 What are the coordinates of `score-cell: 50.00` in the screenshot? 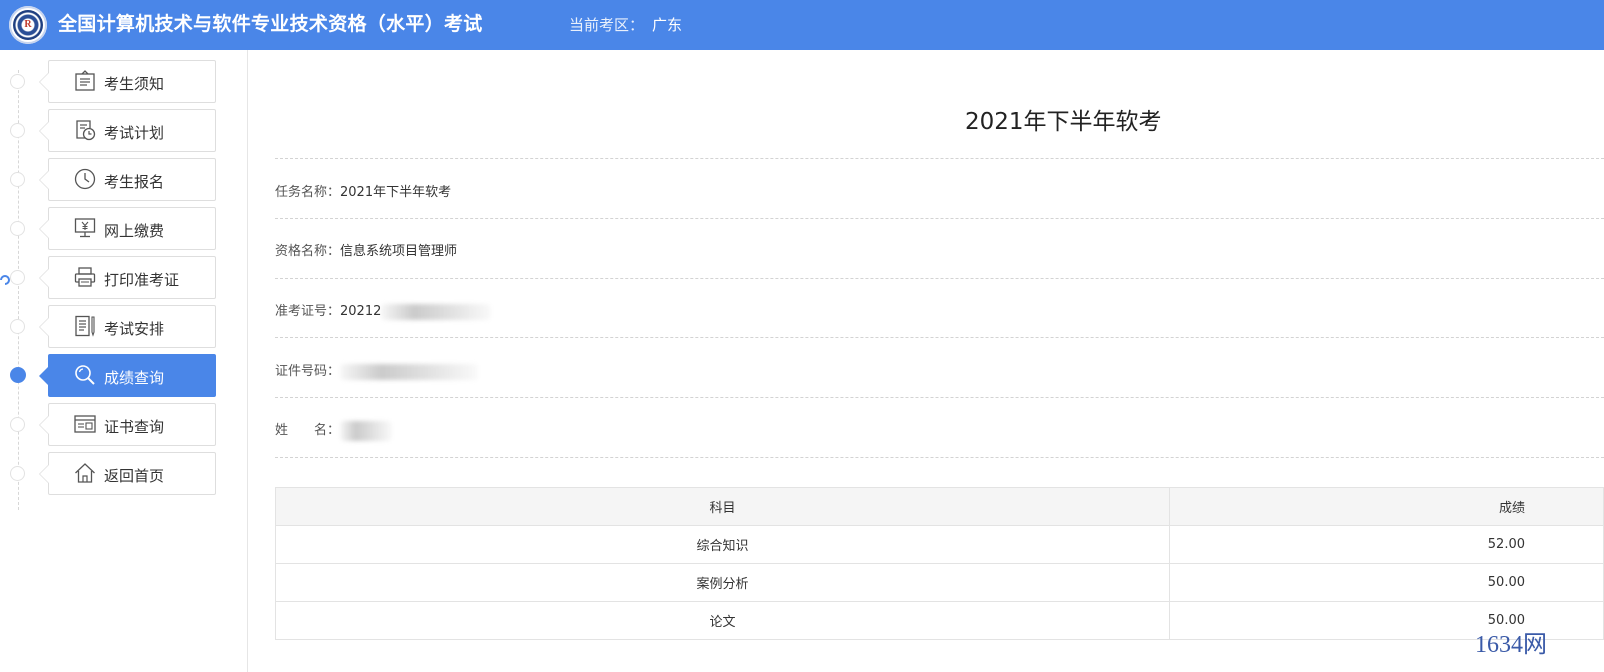 It's located at (1386, 582).